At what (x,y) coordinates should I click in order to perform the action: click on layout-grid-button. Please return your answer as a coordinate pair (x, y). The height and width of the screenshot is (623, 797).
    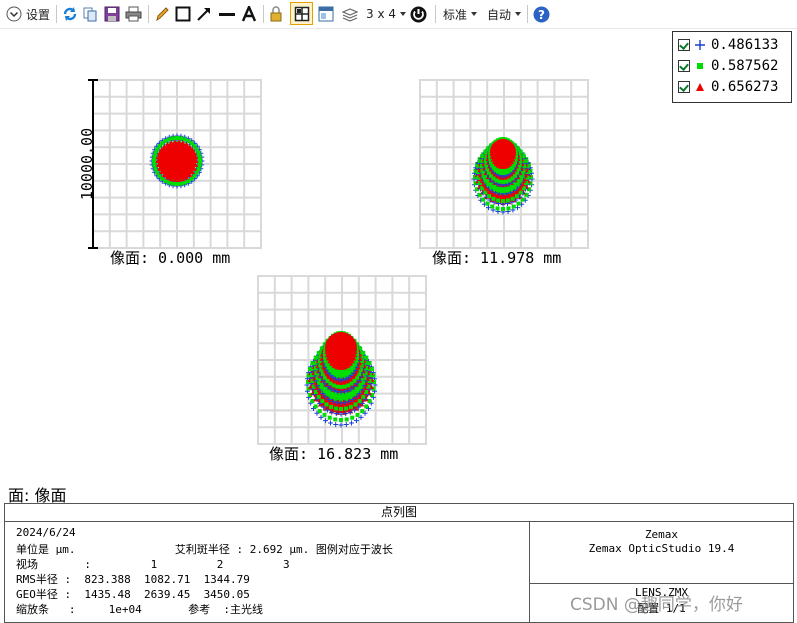
    Looking at the image, I should click on (301, 13).